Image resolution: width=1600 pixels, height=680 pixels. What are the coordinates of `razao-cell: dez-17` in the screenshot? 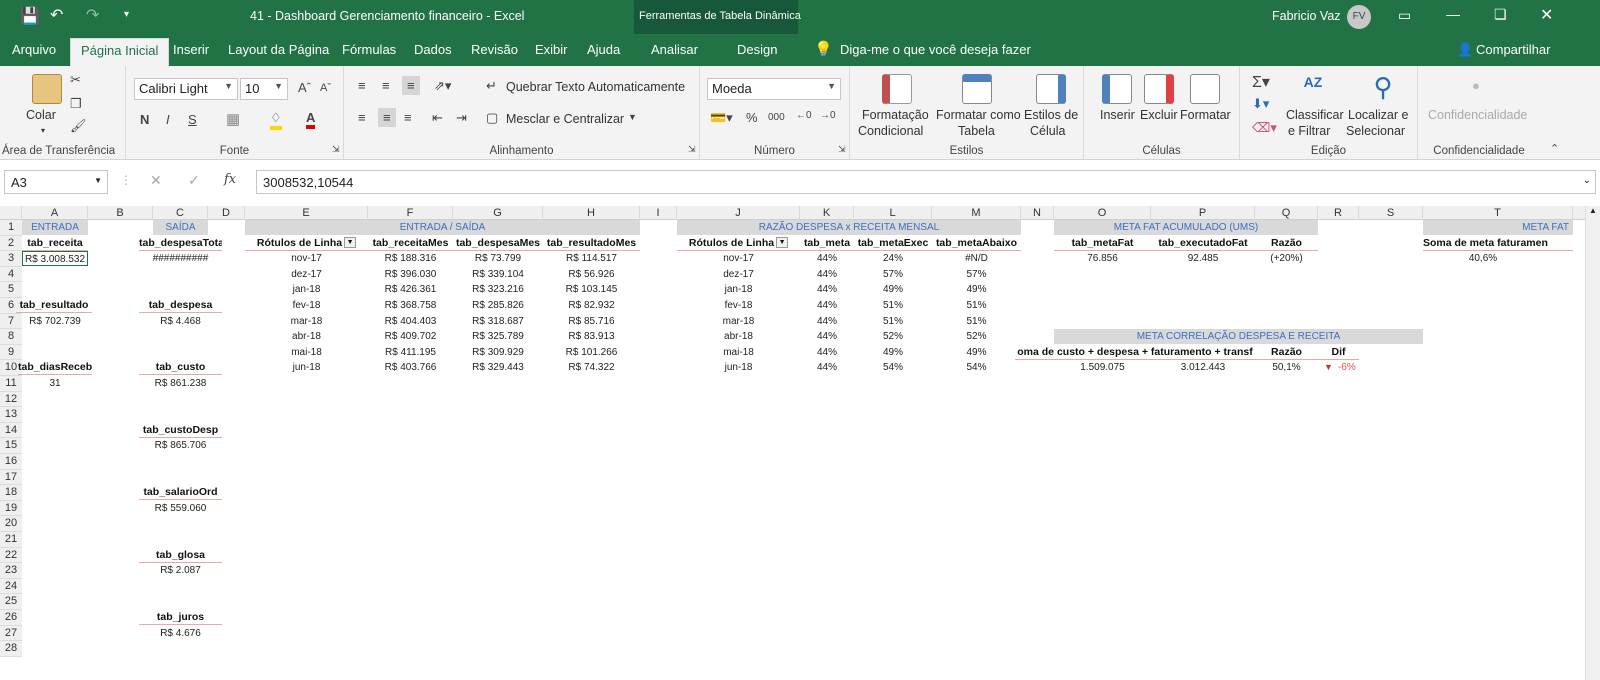 It's located at (738, 274).